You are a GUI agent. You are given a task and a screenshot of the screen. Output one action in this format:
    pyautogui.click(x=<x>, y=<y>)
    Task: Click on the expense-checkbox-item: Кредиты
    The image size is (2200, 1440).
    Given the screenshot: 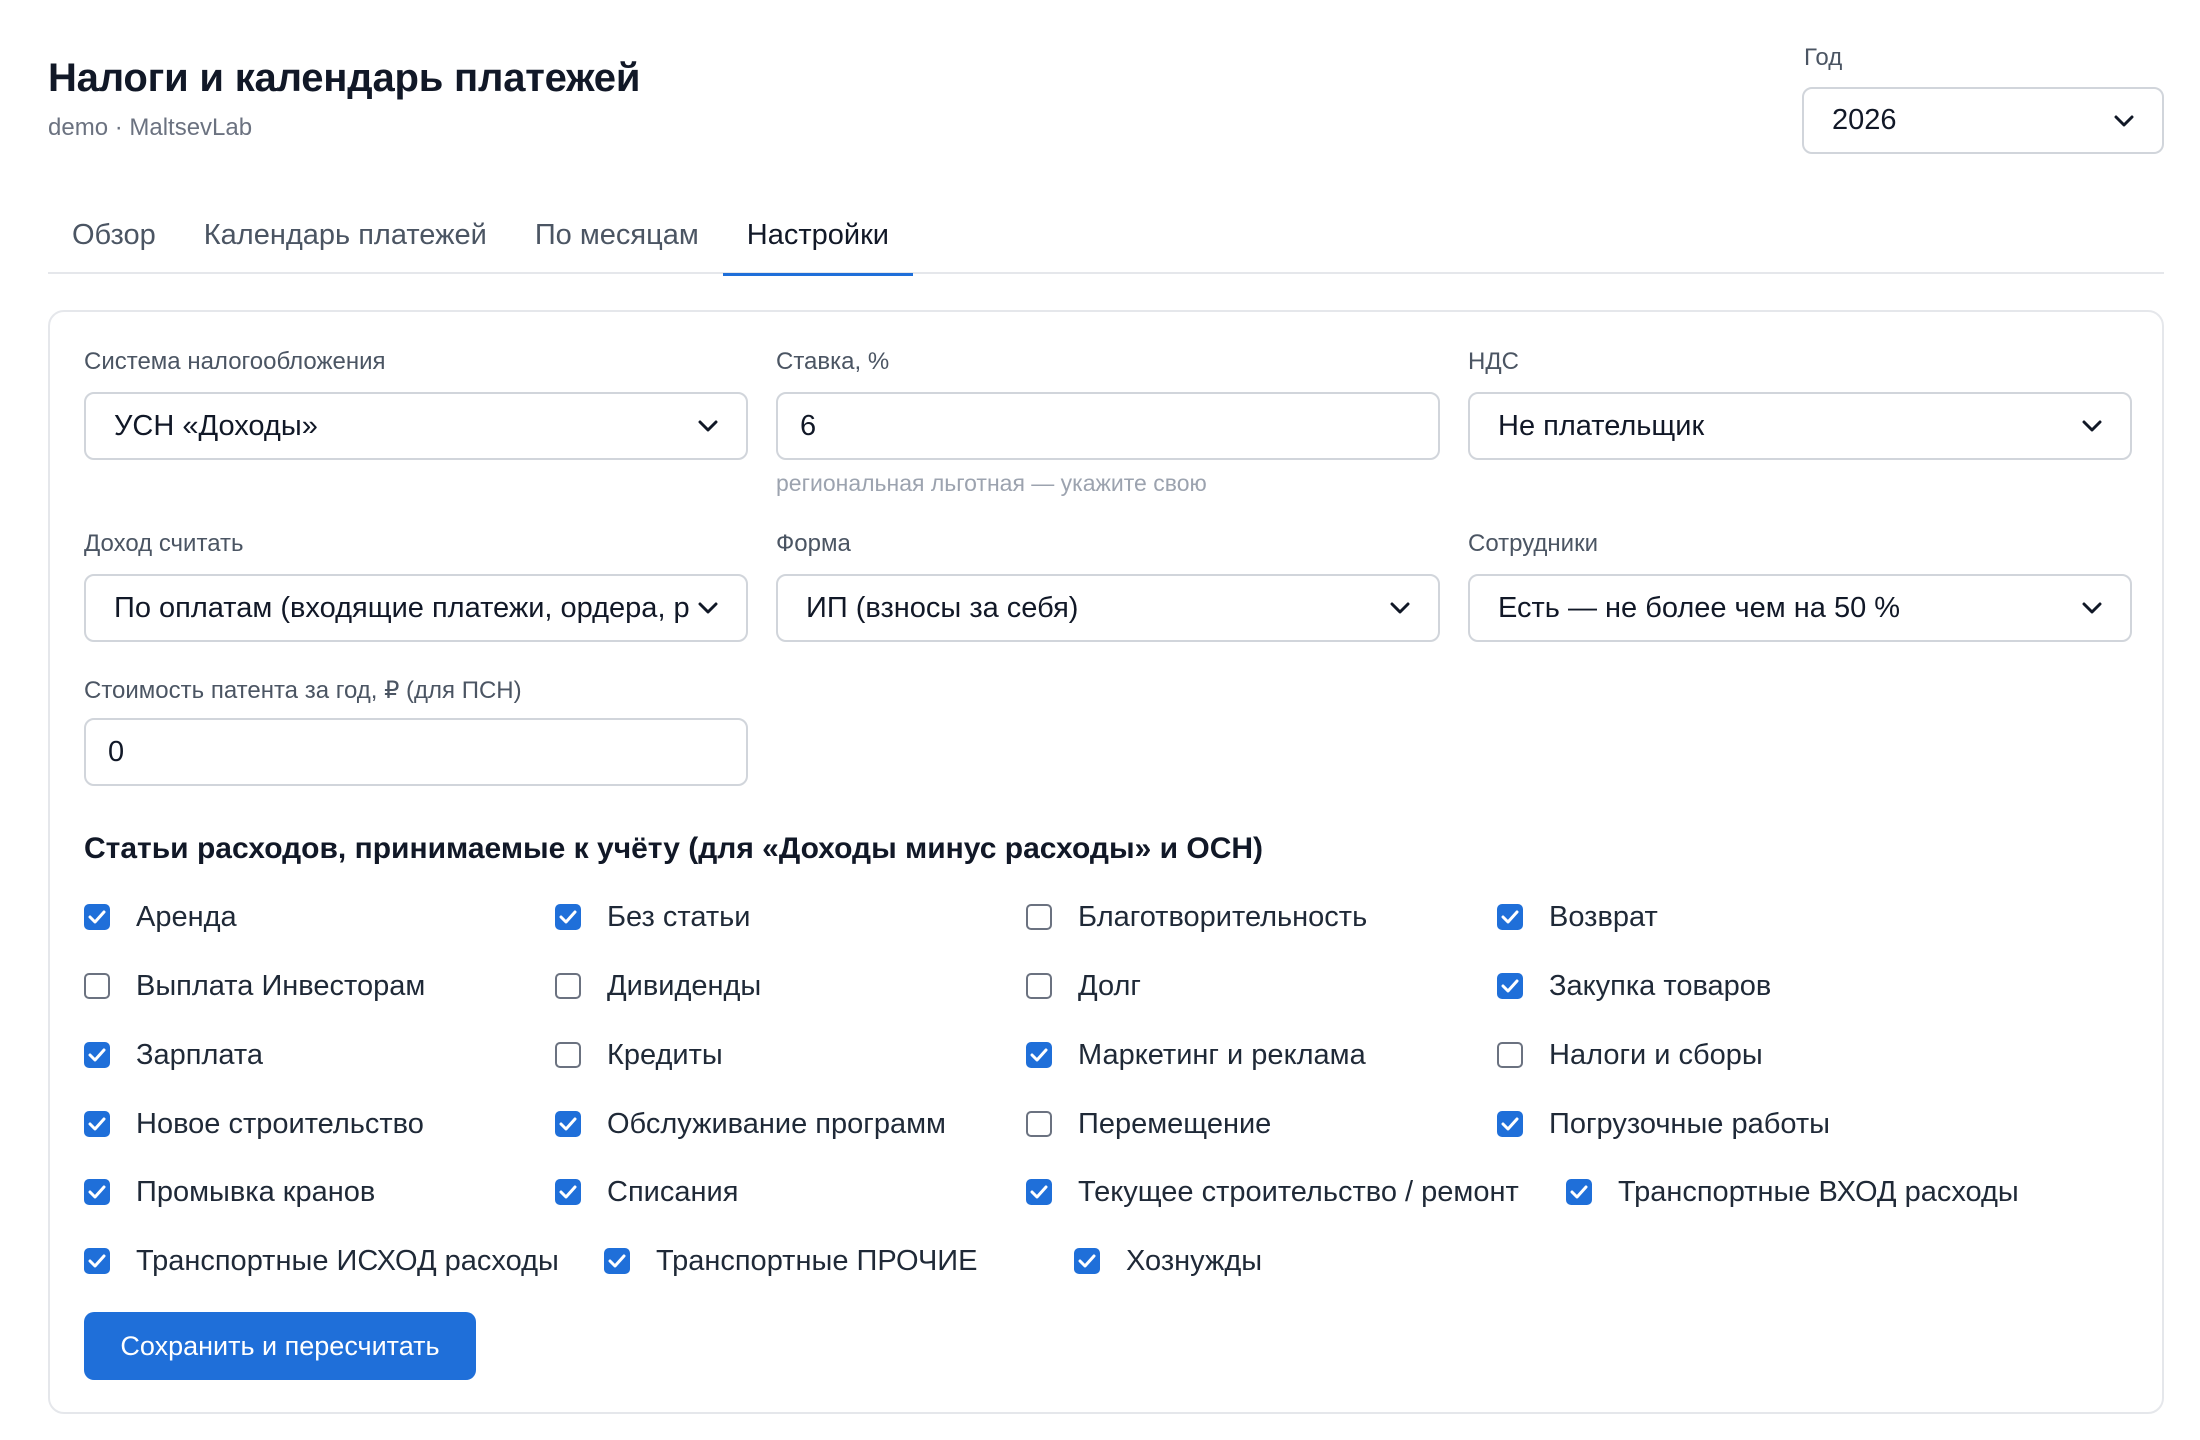 What is the action you would take?
    pyautogui.click(x=639, y=1055)
    